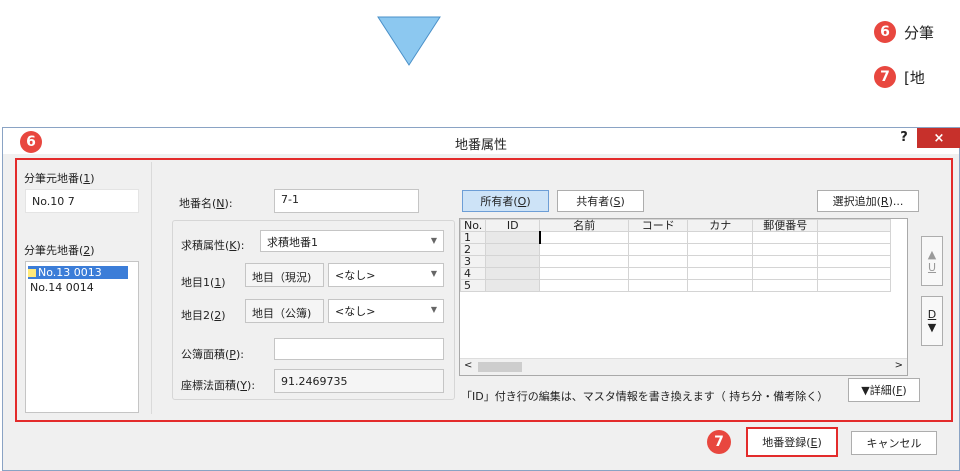 The width and height of the screenshot is (960, 471). Describe the element at coordinates (720, 225) in the screenshot. I see `col-kana: カナ` at that location.